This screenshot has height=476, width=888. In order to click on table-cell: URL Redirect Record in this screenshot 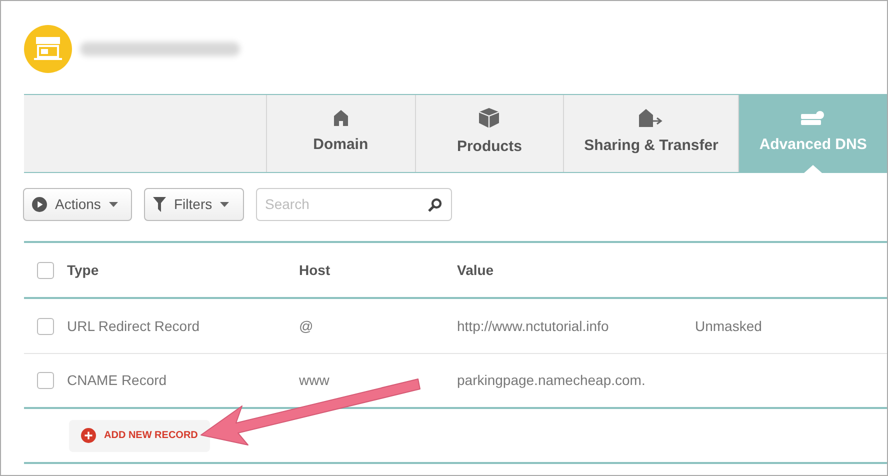, I will do `click(133, 326)`.